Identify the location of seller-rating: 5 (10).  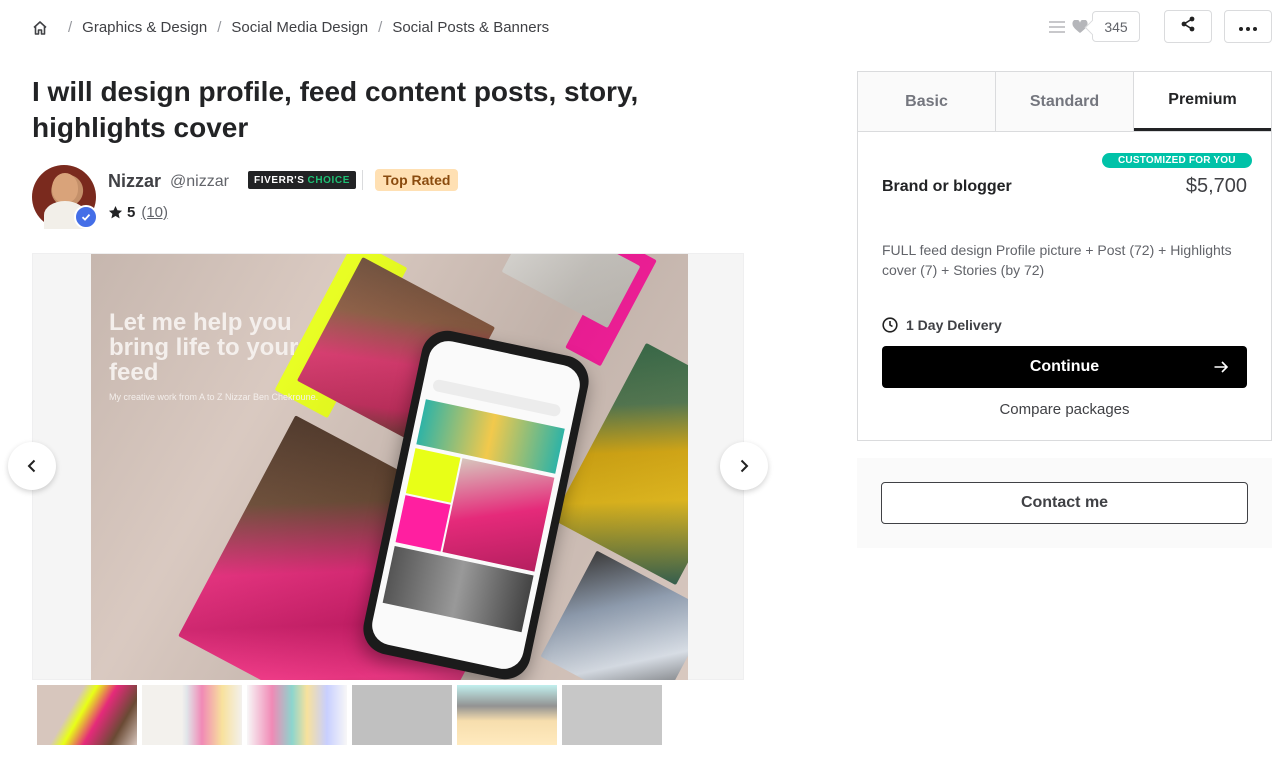
(138, 212).